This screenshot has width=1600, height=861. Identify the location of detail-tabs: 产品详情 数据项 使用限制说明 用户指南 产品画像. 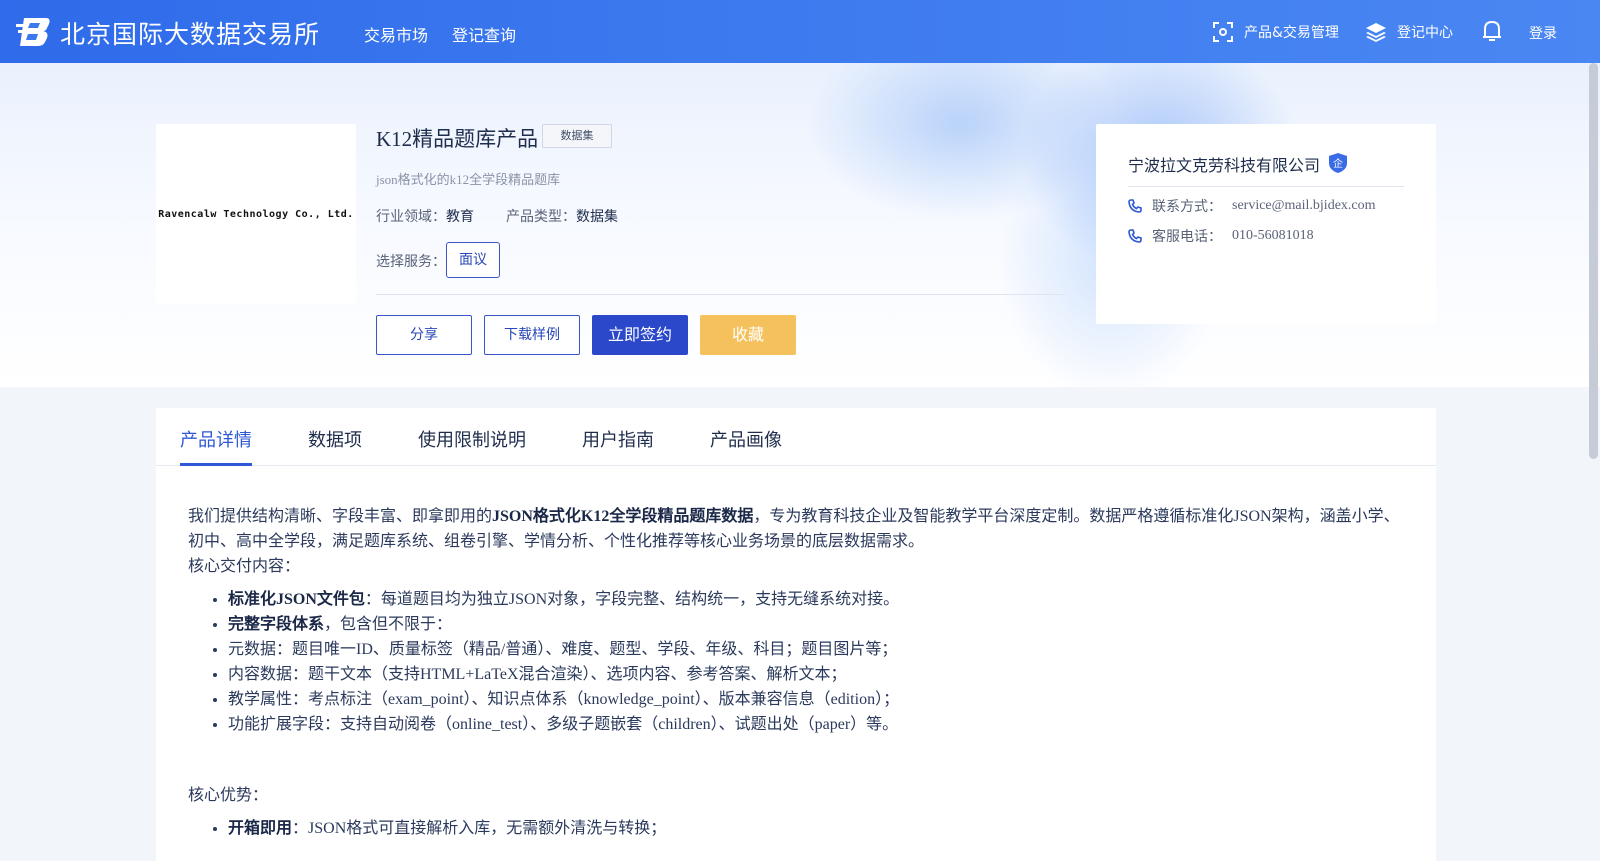
(796, 437).